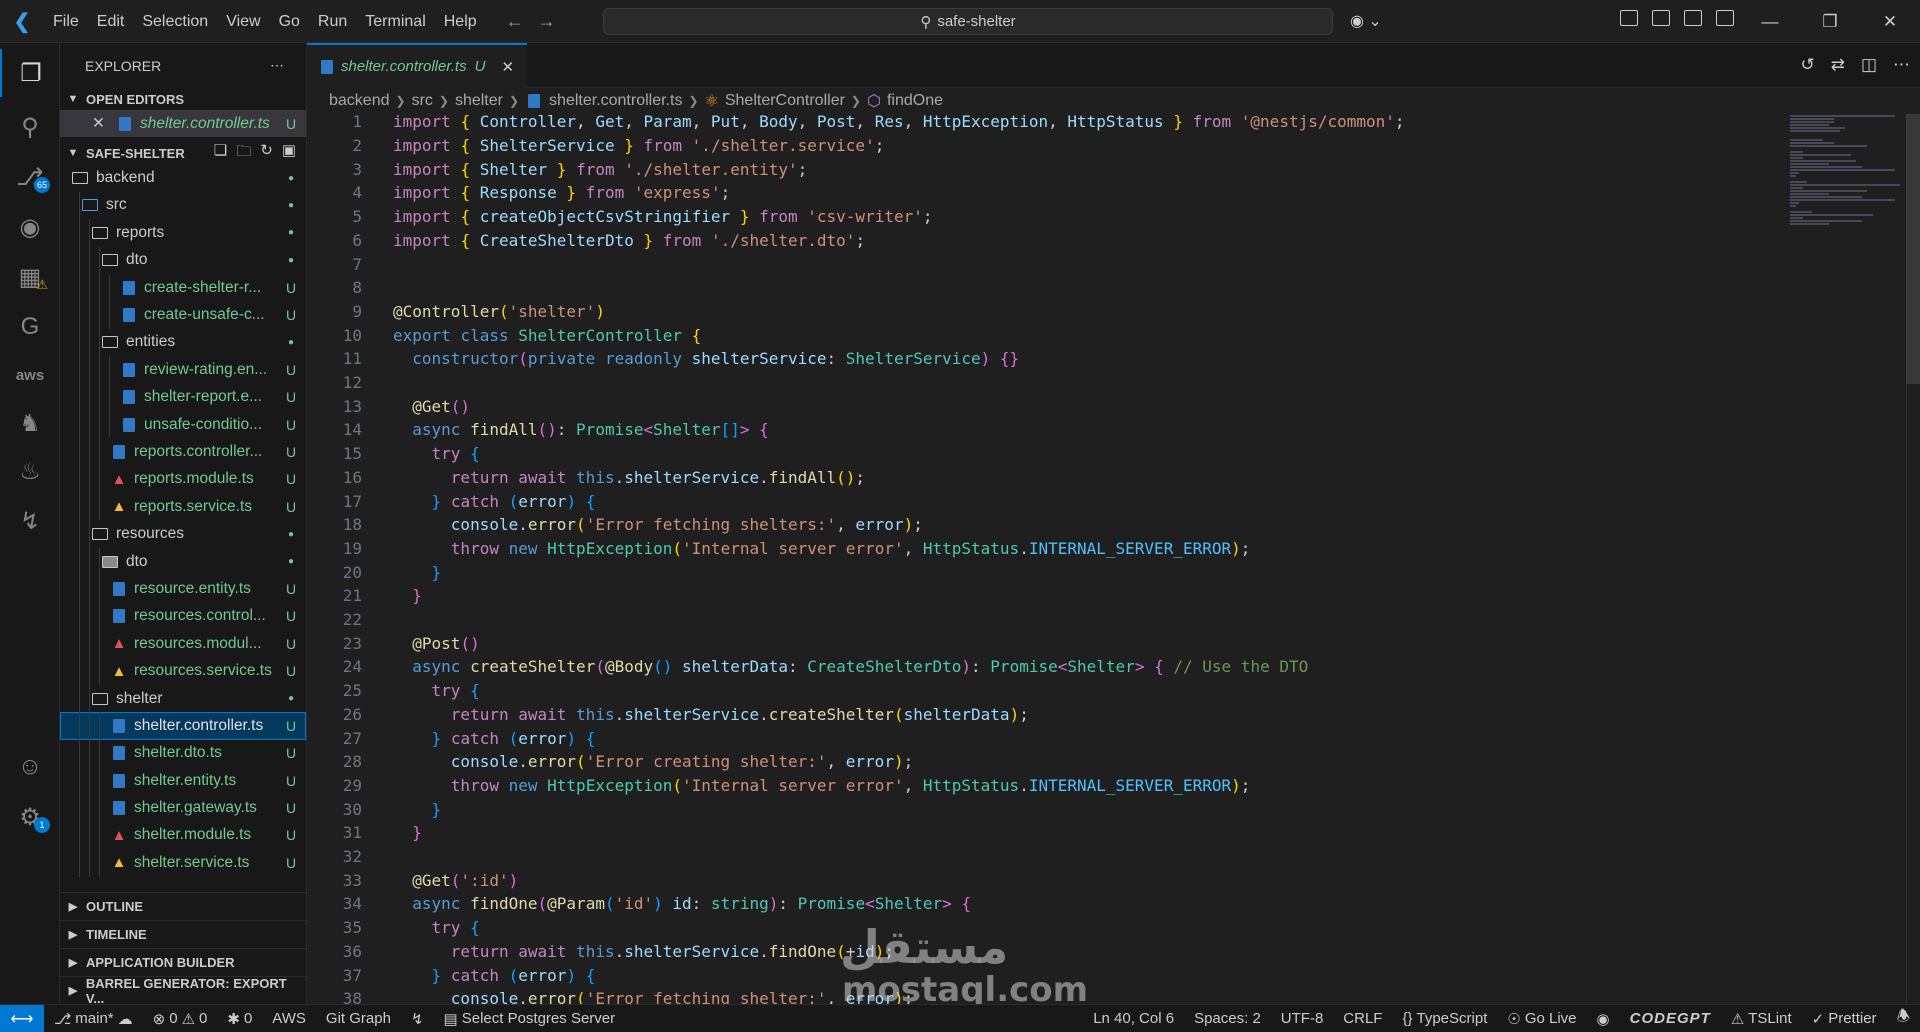 Image resolution: width=1920 pixels, height=1032 pixels. Describe the element at coordinates (30, 127) in the screenshot. I see `search-view-icon: ⚲` at that location.